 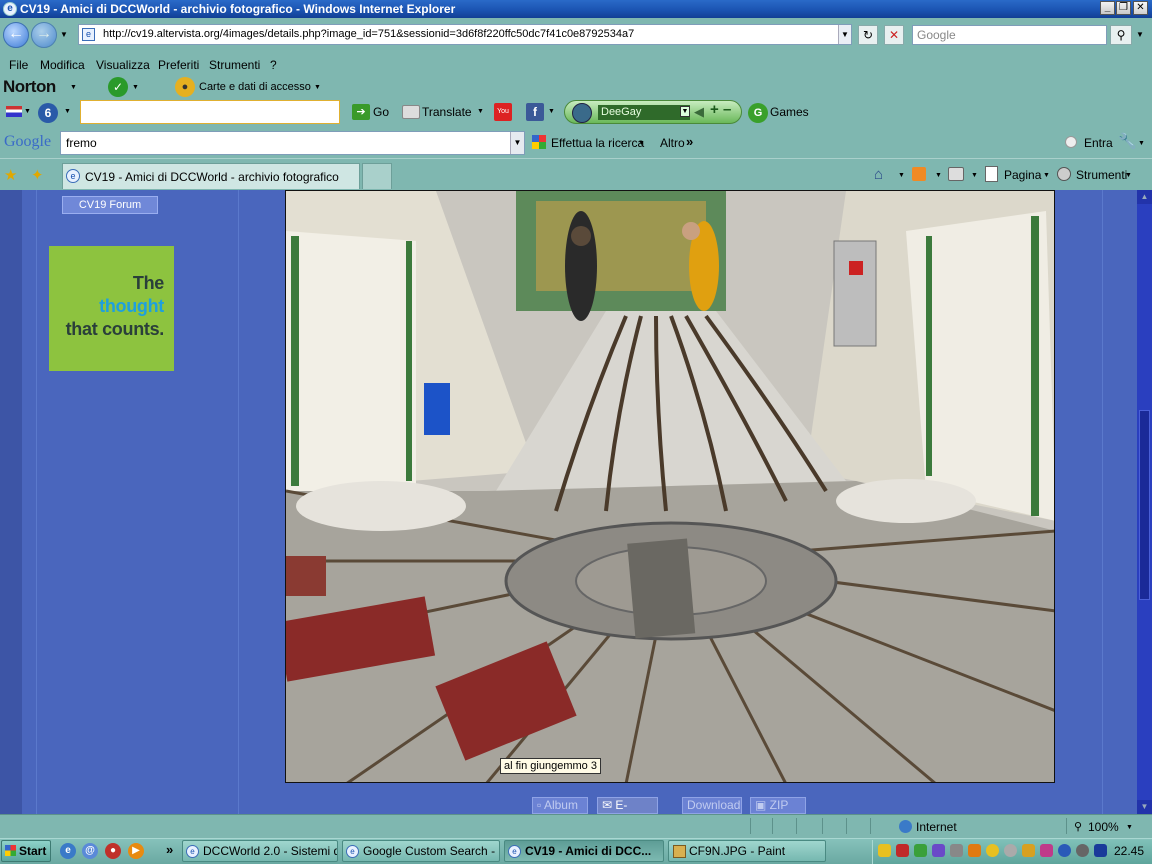 What do you see at coordinates (1103, 827) in the screenshot?
I see `zoom-level: 100%` at bounding box center [1103, 827].